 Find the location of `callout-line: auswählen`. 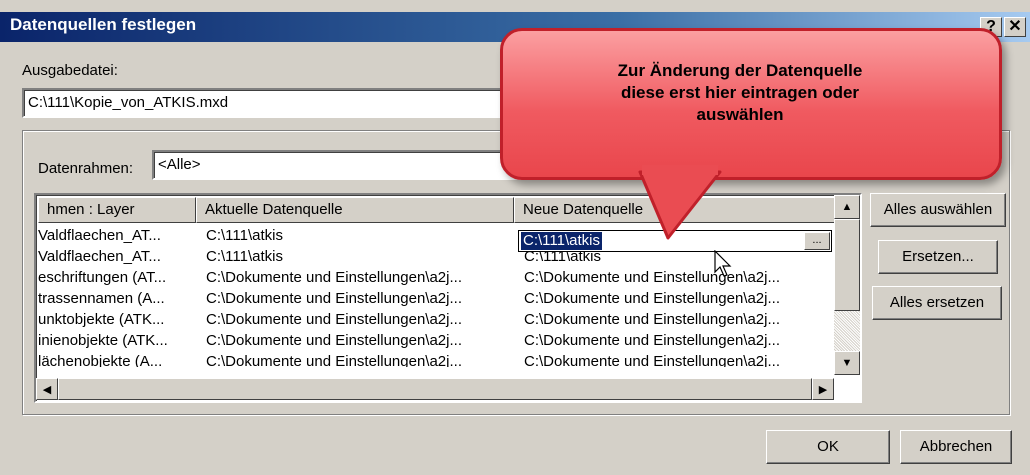

callout-line: auswählen is located at coordinates (740, 114).